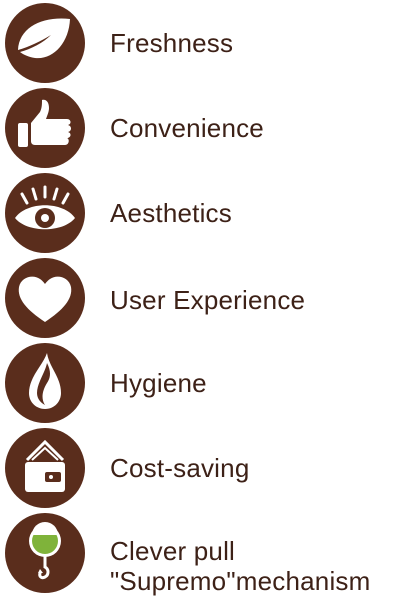  Describe the element at coordinates (172, 43) in the screenshot. I see `feature-label: Freshness` at that location.